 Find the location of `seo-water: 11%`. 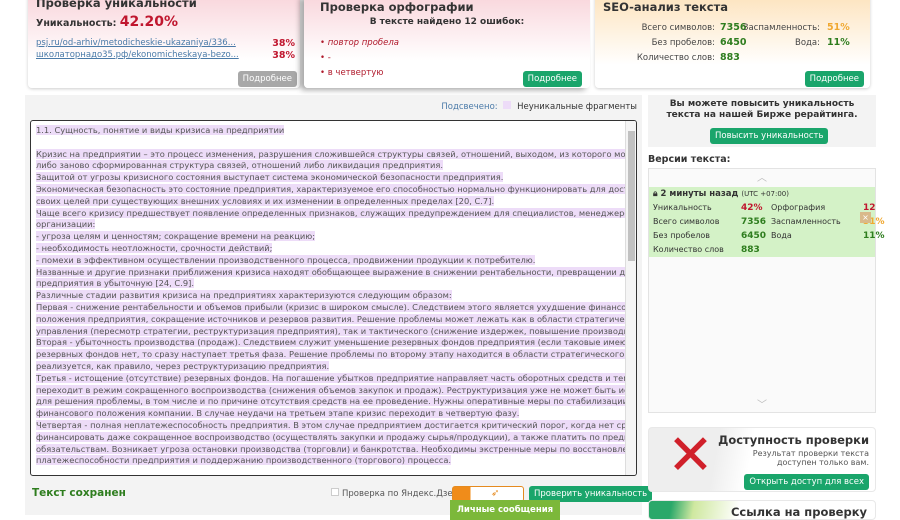

seo-water: 11% is located at coordinates (838, 42).